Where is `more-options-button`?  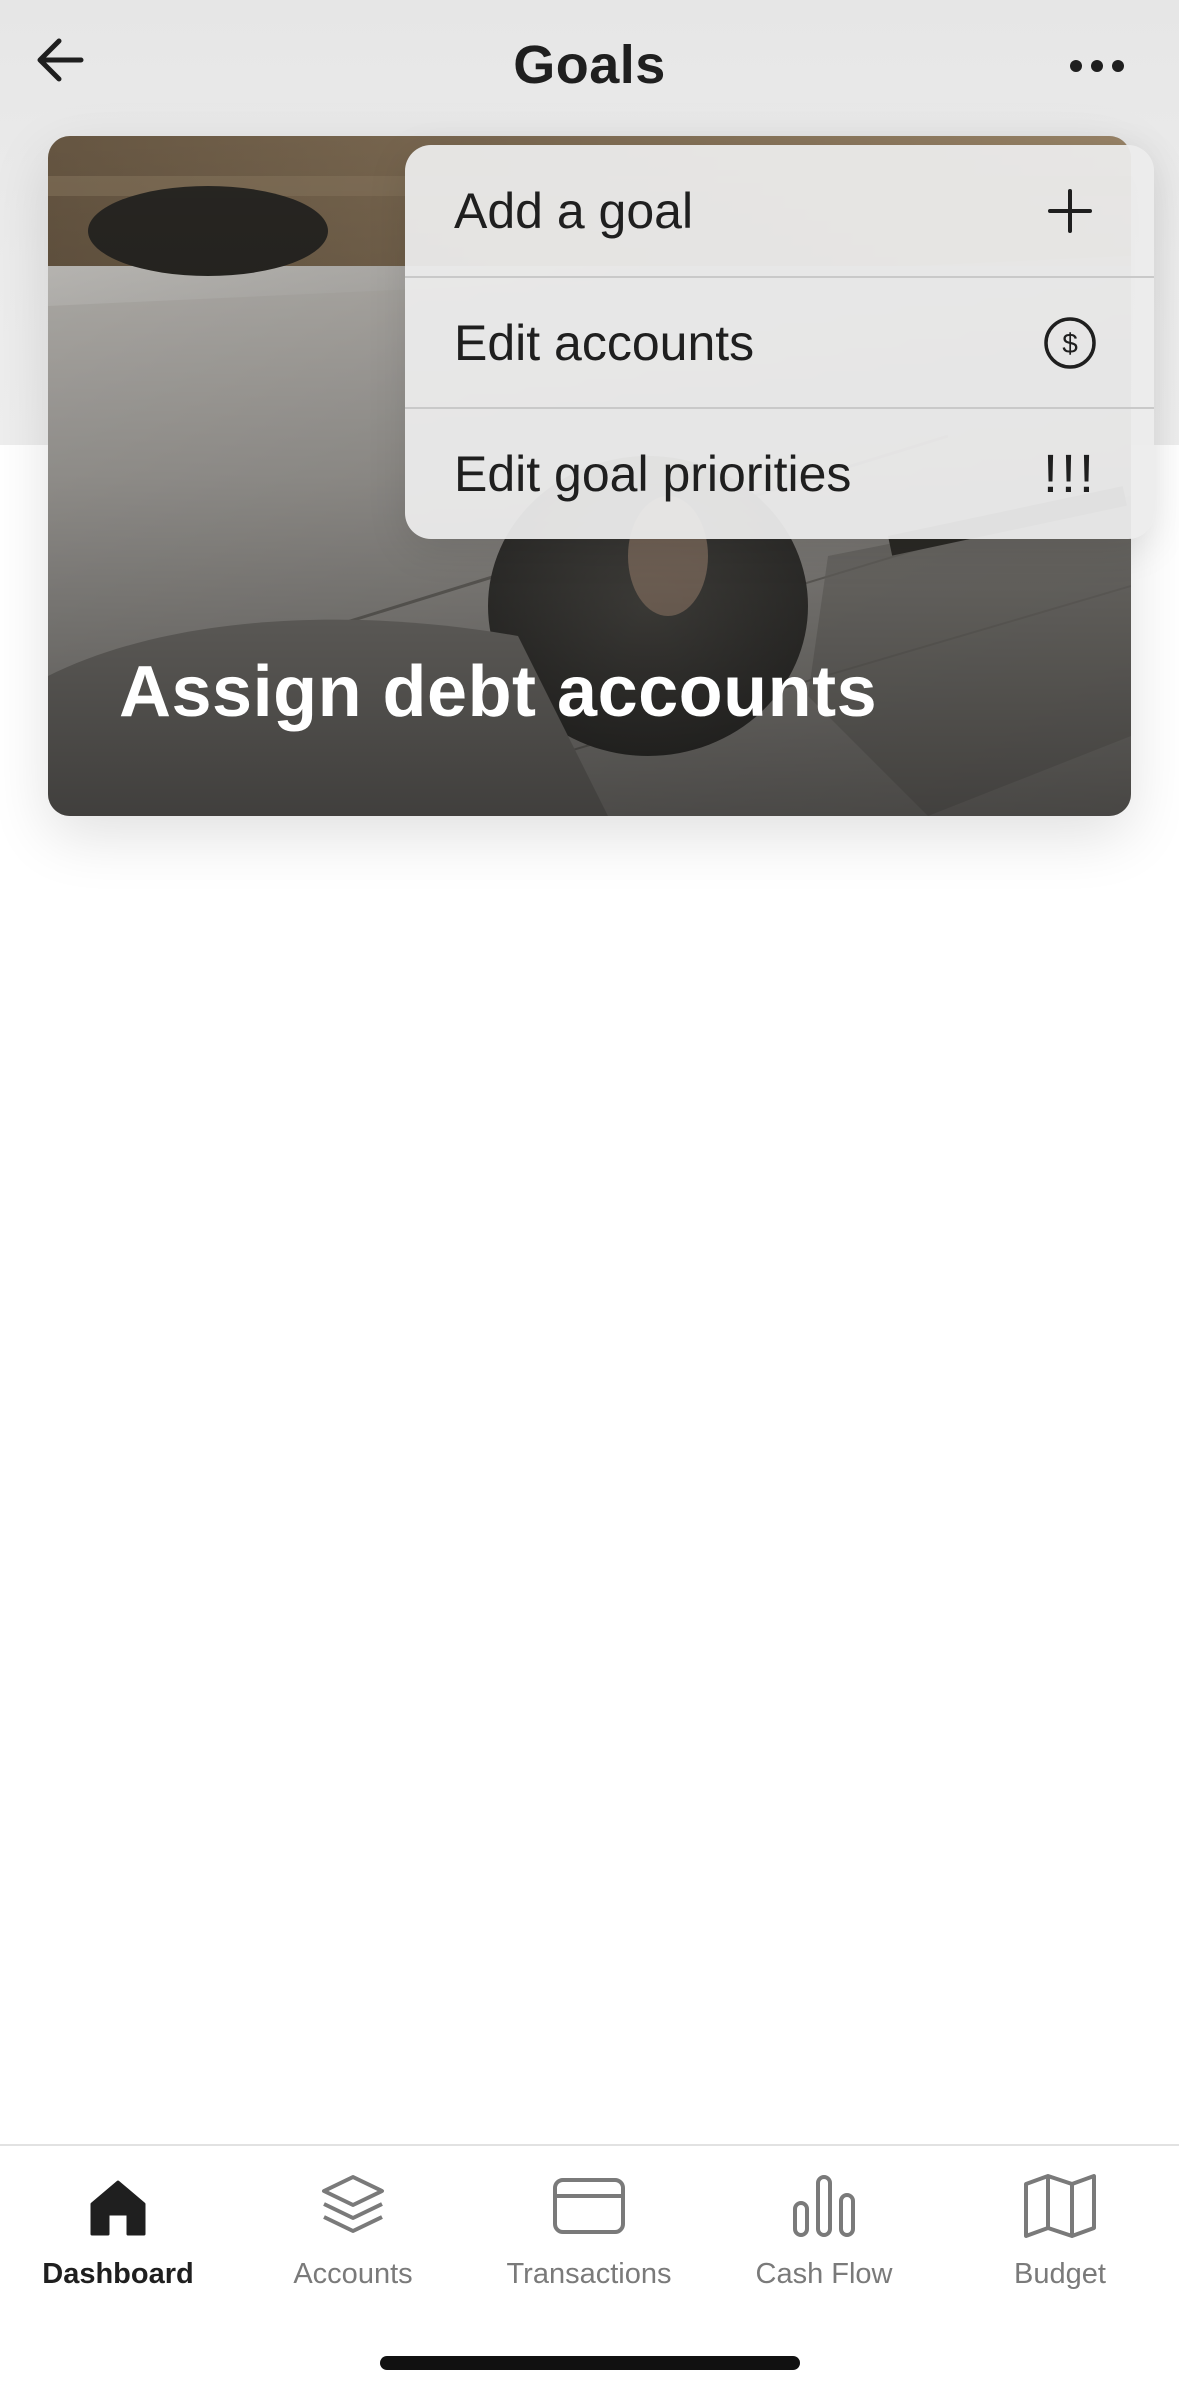
more-options-button is located at coordinates (1097, 66).